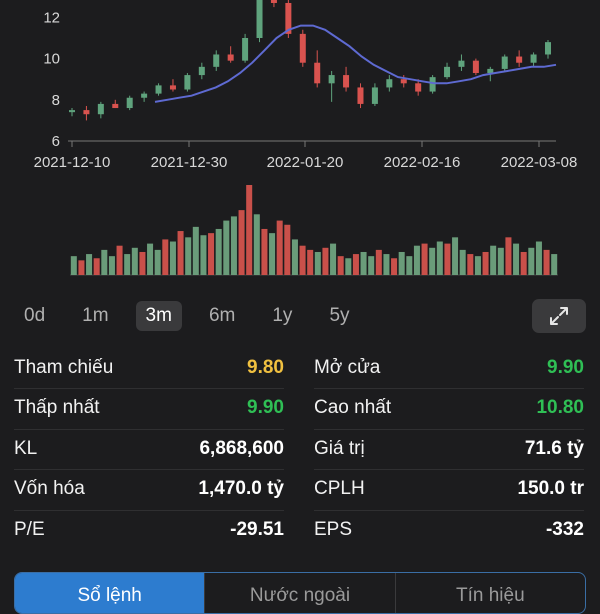  What do you see at coordinates (339, 316) in the screenshot?
I see `range-button-5y: 5y` at bounding box center [339, 316].